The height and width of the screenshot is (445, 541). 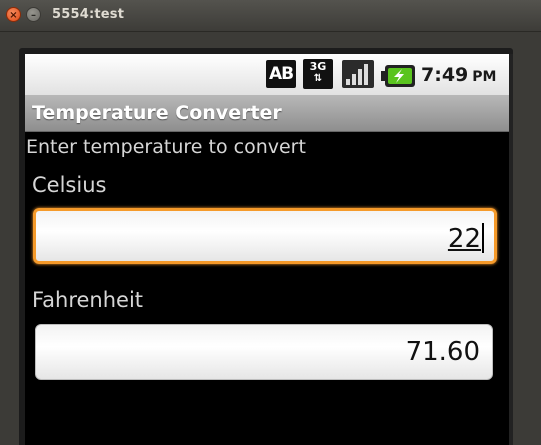 I want to click on skin-edge, so click(x=511, y=249).